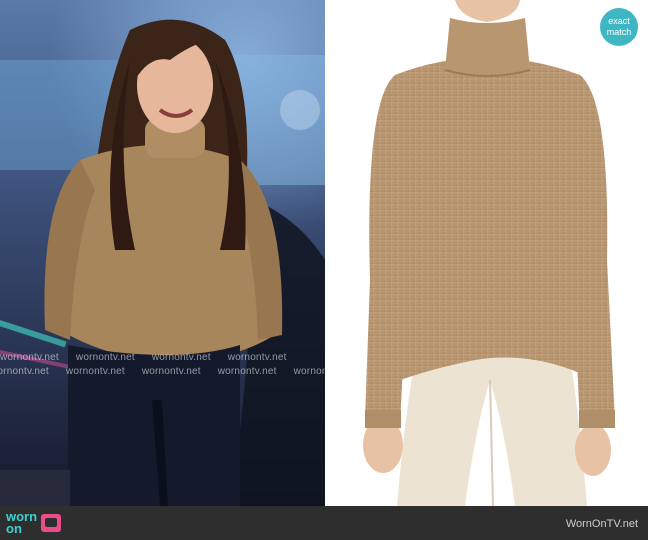 The height and width of the screenshot is (540, 648). Describe the element at coordinates (51, 523) in the screenshot. I see `tv-icon` at that location.